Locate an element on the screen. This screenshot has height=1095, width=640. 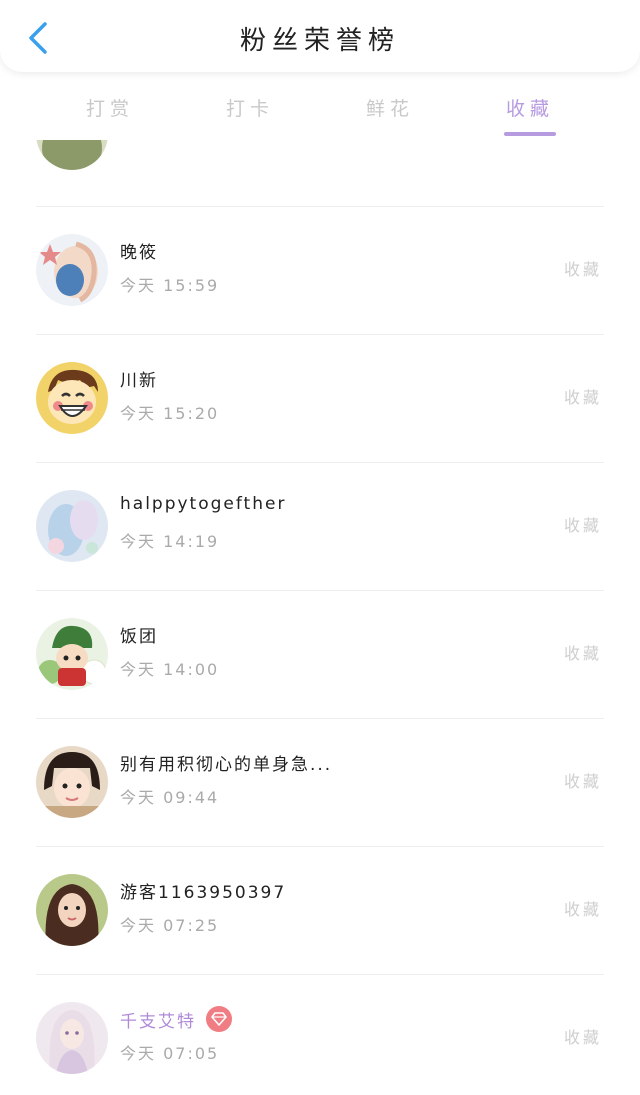
fan-name: 川新 is located at coordinates (139, 378).